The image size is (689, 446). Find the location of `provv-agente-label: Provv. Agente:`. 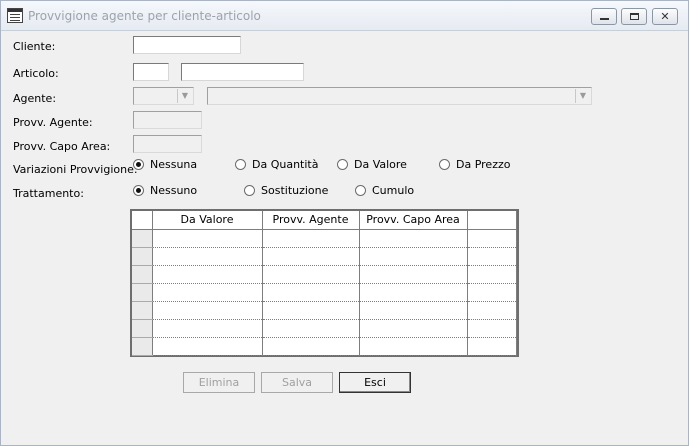

provv-agente-label: Provv. Agente: is located at coordinates (53, 122).